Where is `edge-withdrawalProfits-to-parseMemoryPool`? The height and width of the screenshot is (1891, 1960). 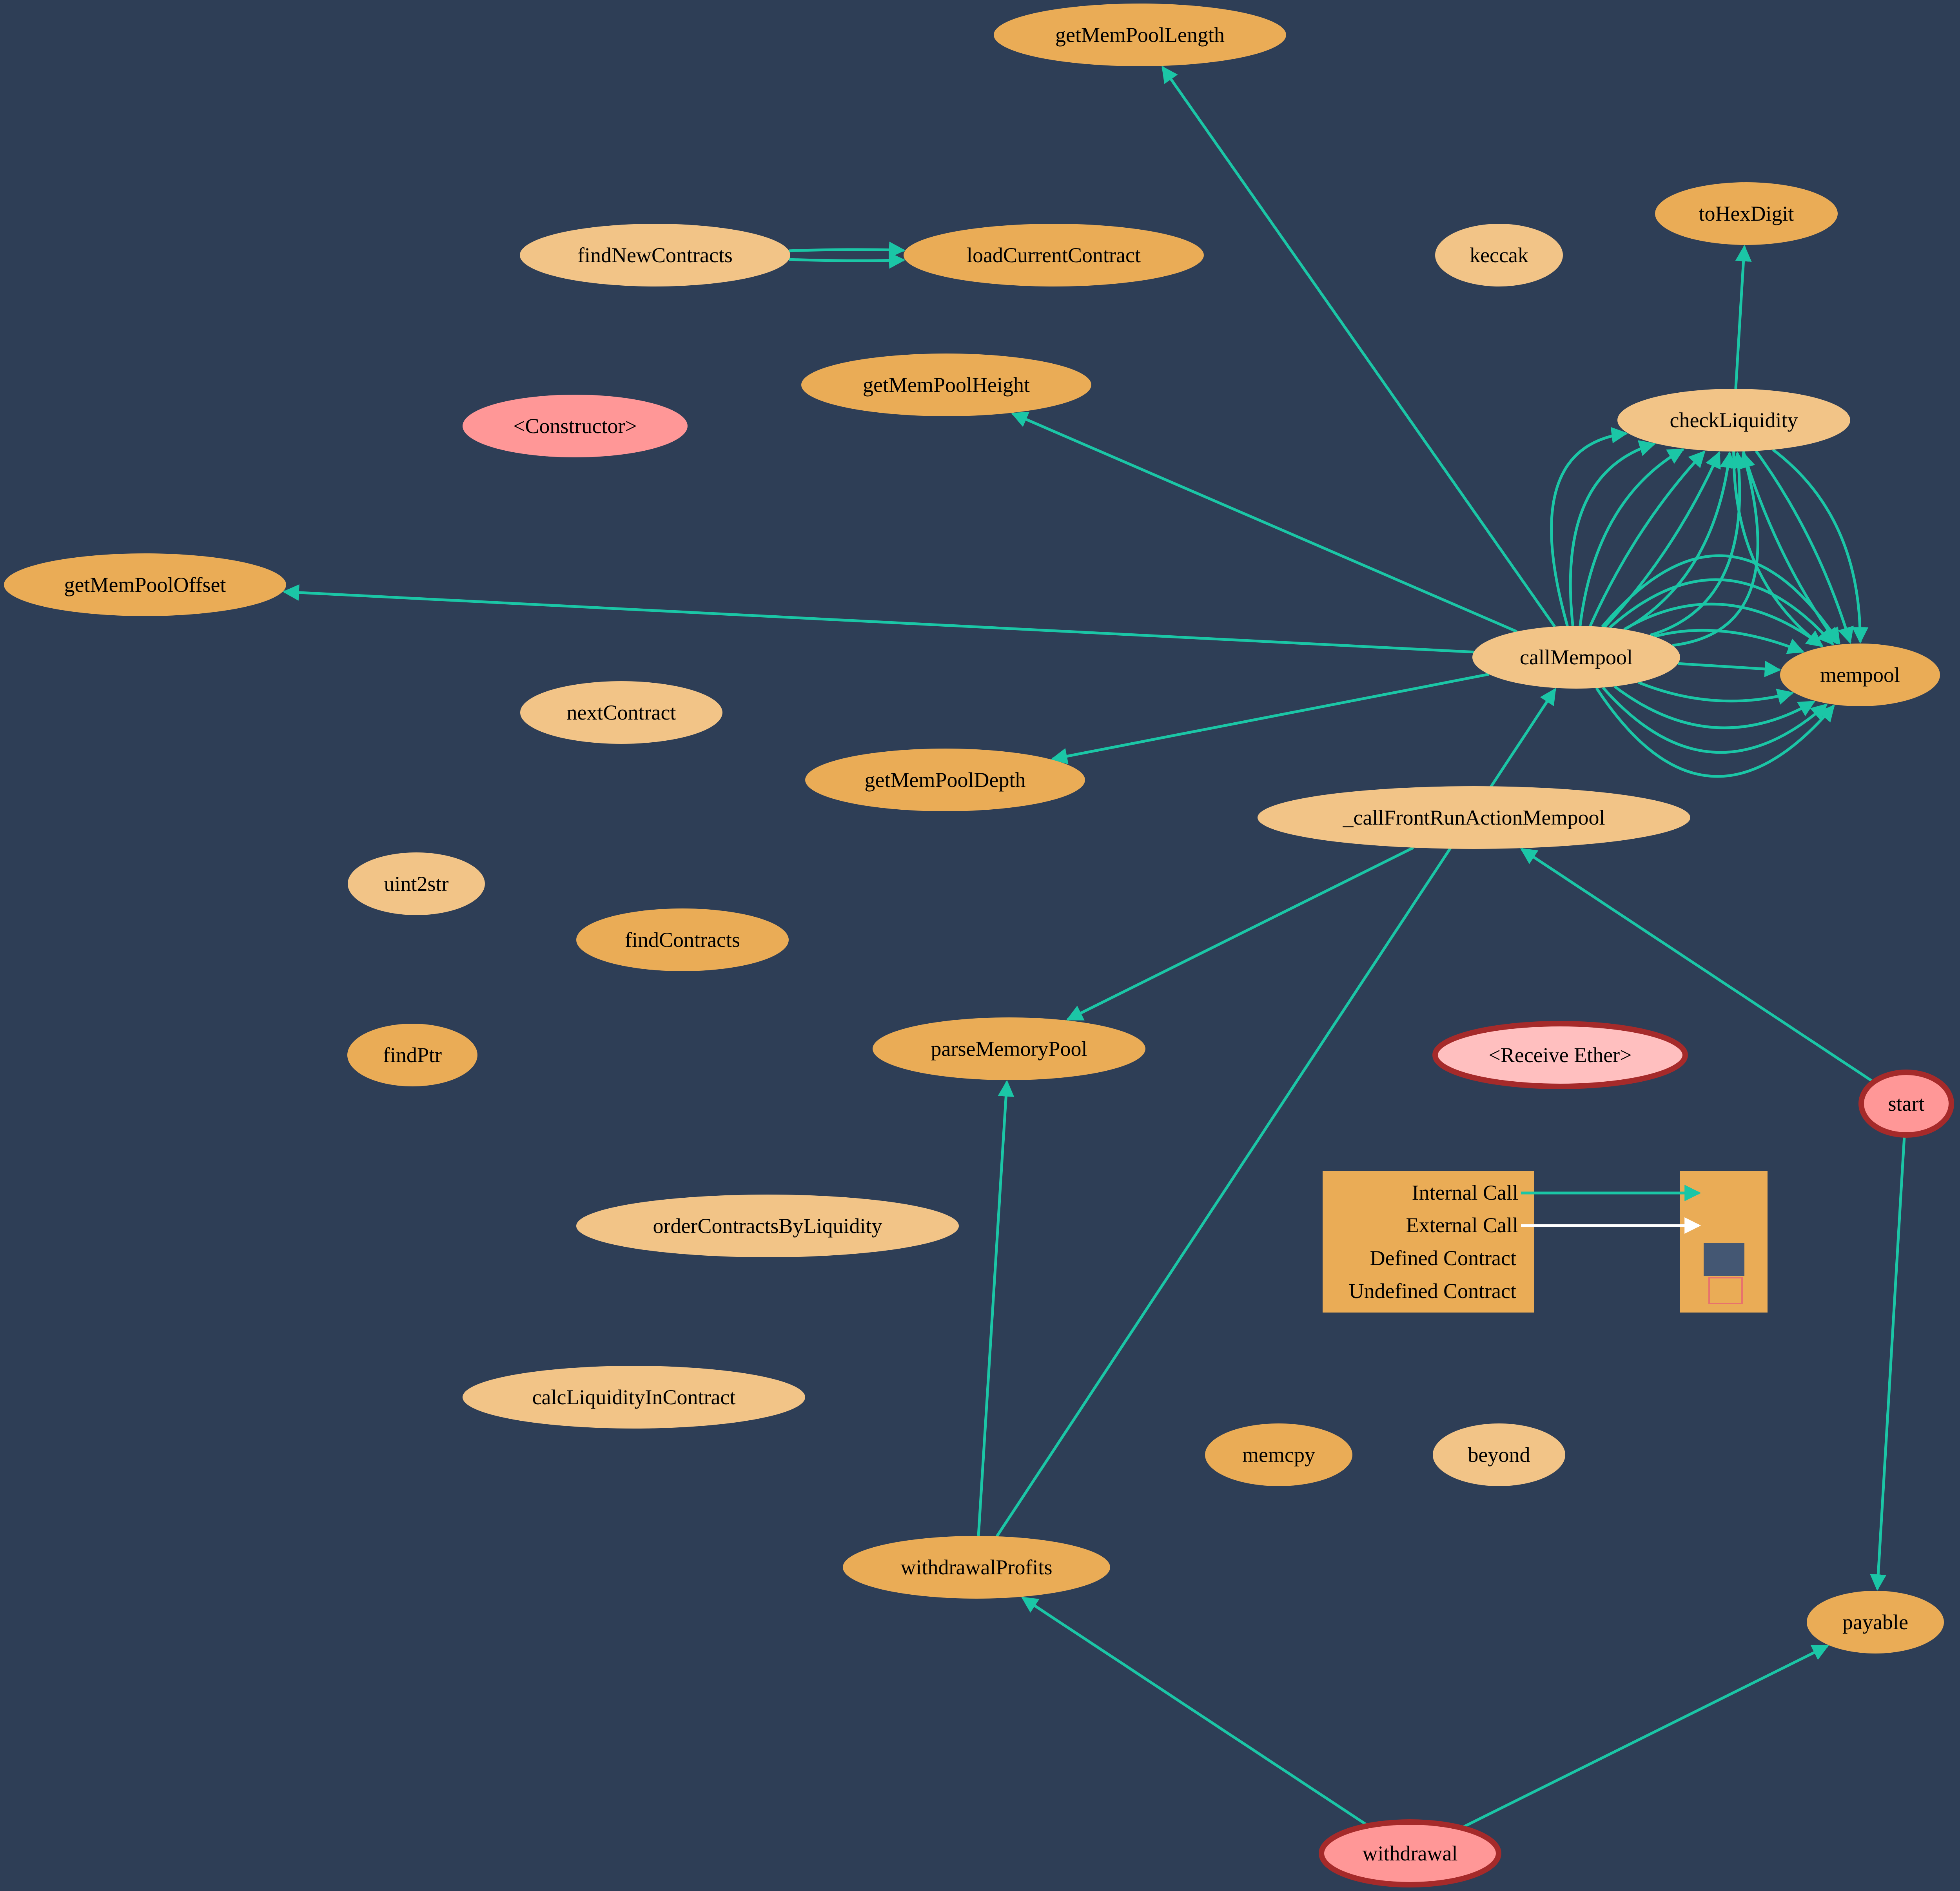 edge-withdrawalProfits-to-parseMemoryPool is located at coordinates (995, 1308).